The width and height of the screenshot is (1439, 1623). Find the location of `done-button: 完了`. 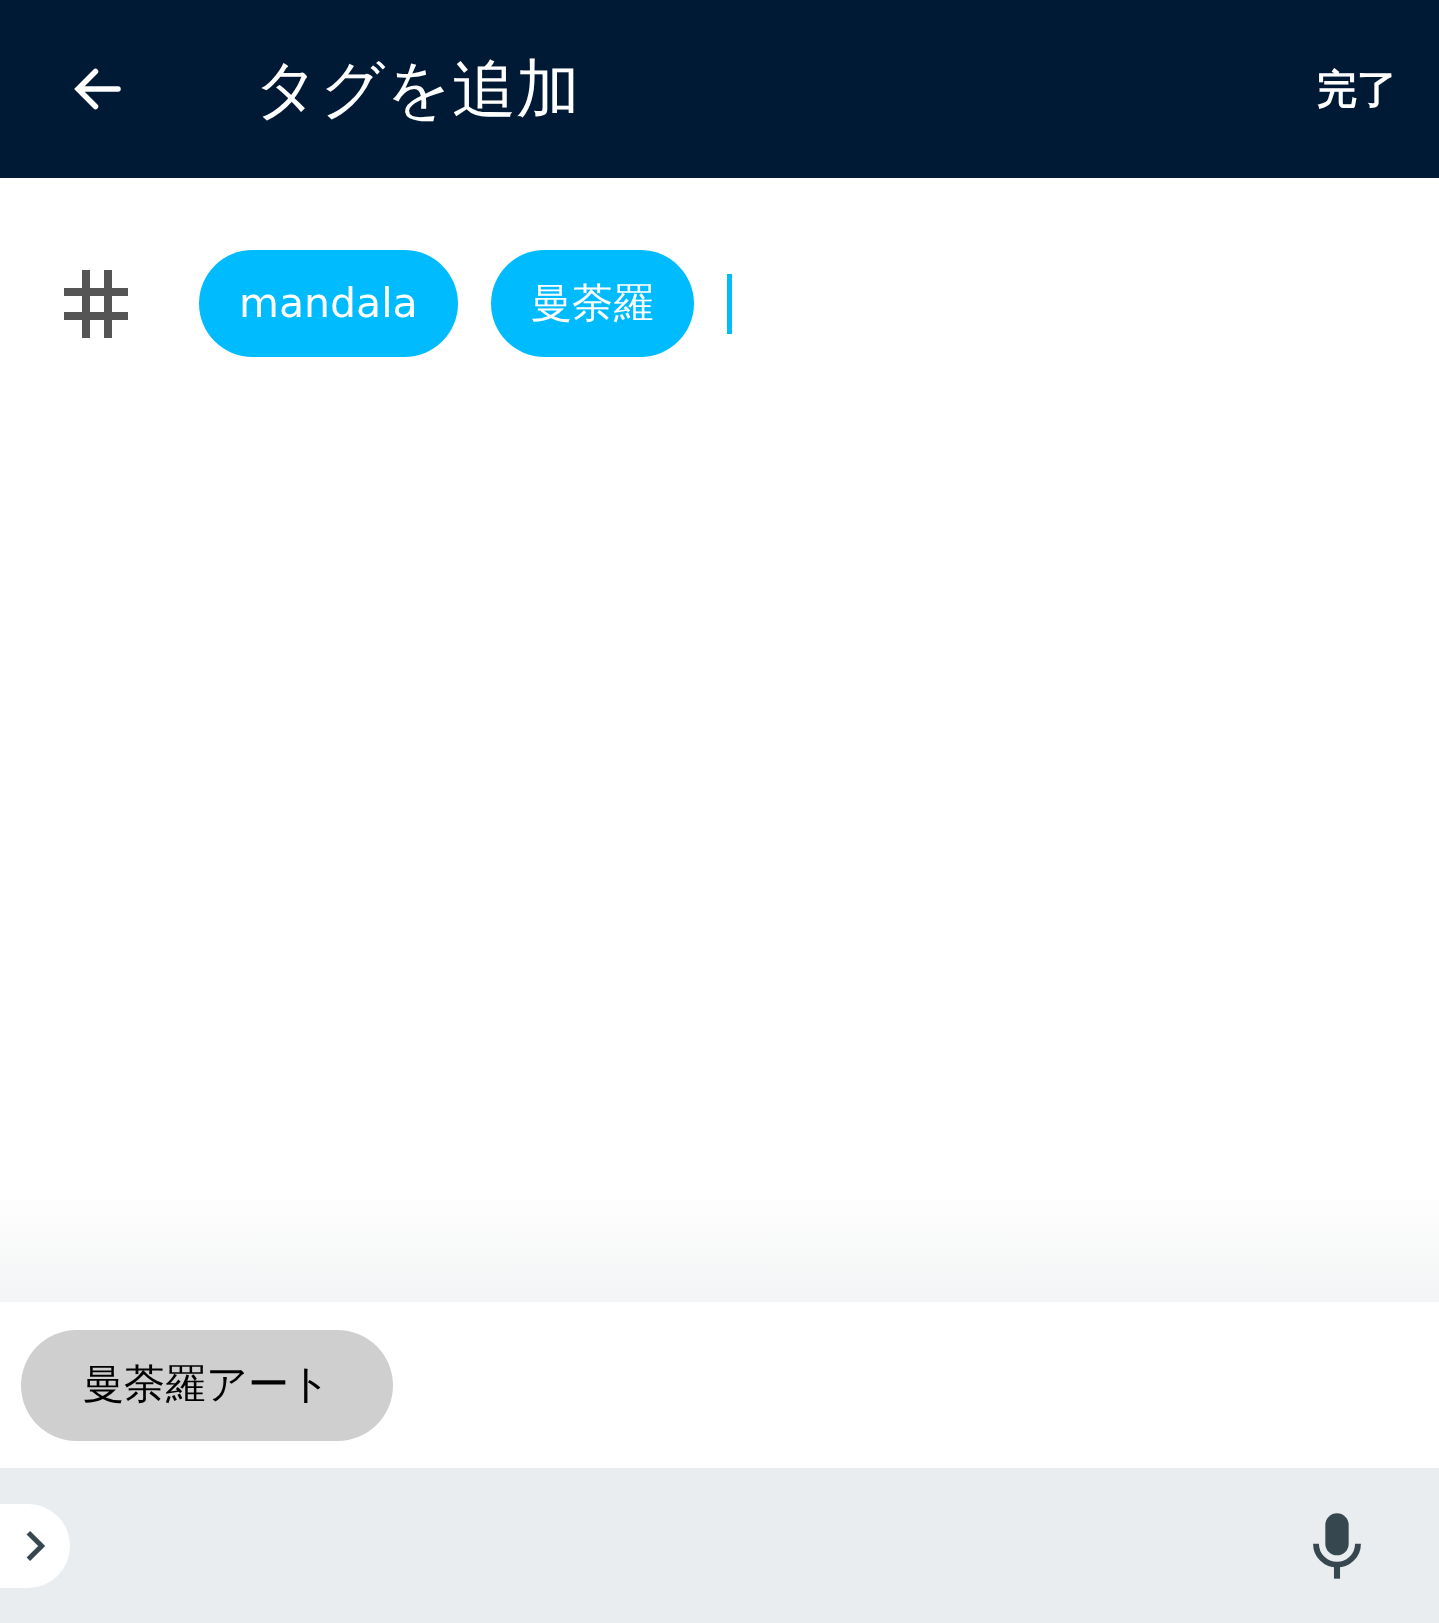

done-button: 完了 is located at coordinates (1357, 89).